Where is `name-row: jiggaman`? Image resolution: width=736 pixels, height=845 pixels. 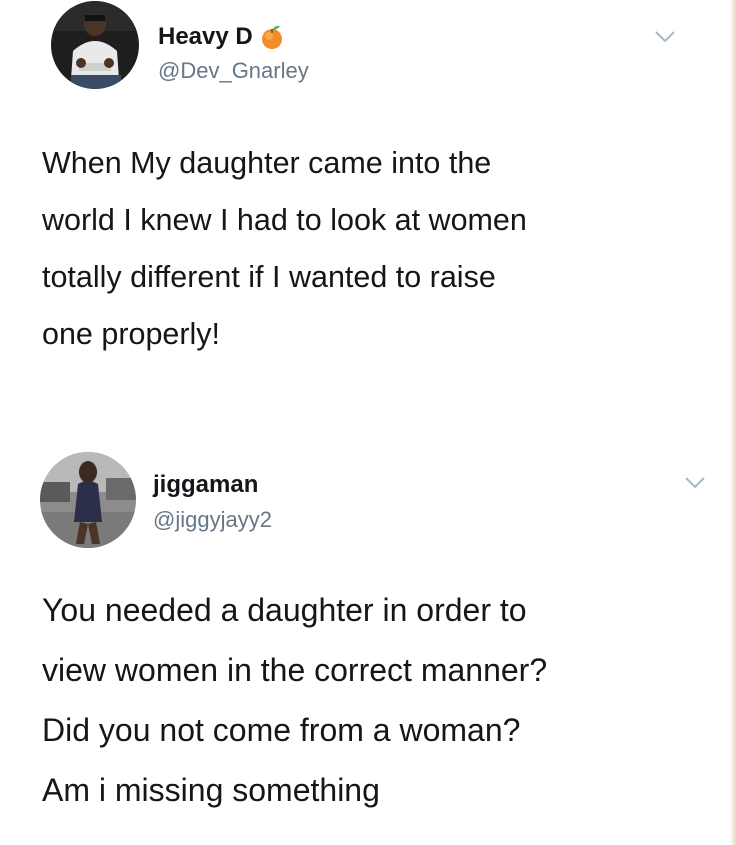
name-row: jiggaman is located at coordinates (205, 485).